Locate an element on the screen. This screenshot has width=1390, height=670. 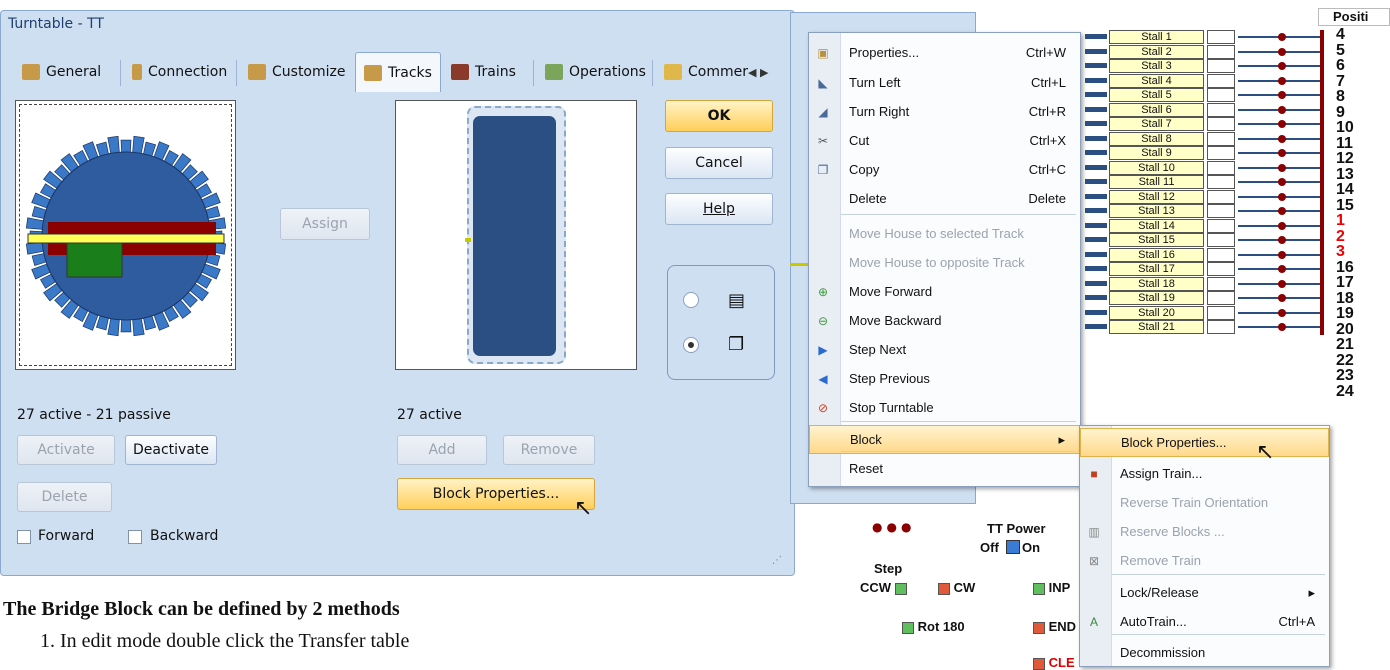
remove-train-icon: ⊠ is located at coordinates (1094, 560).